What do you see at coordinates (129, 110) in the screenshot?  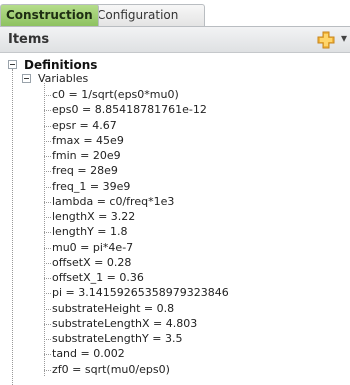 I see `tree-item-variable: eps0 = 8.85418781761e-12` at bounding box center [129, 110].